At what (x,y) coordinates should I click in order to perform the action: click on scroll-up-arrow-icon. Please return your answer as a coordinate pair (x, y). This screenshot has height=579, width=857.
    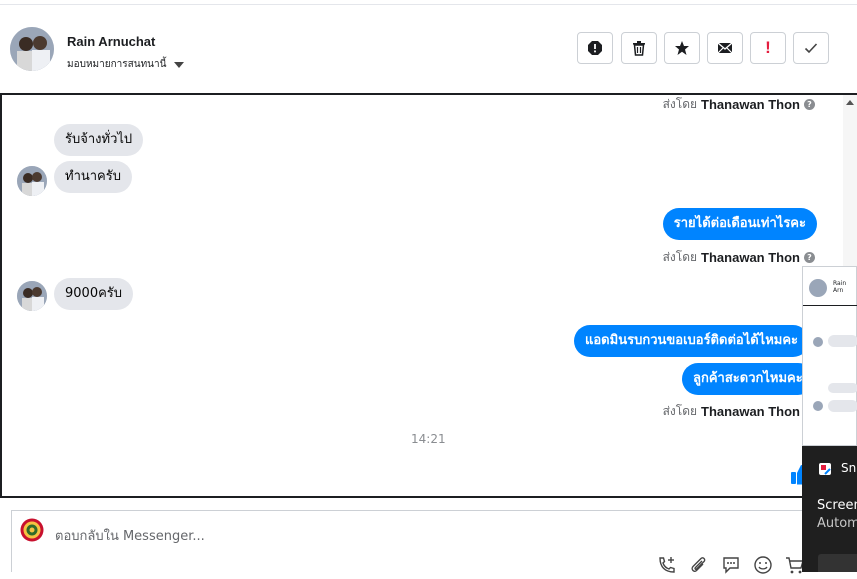
    Looking at the image, I should click on (850, 102).